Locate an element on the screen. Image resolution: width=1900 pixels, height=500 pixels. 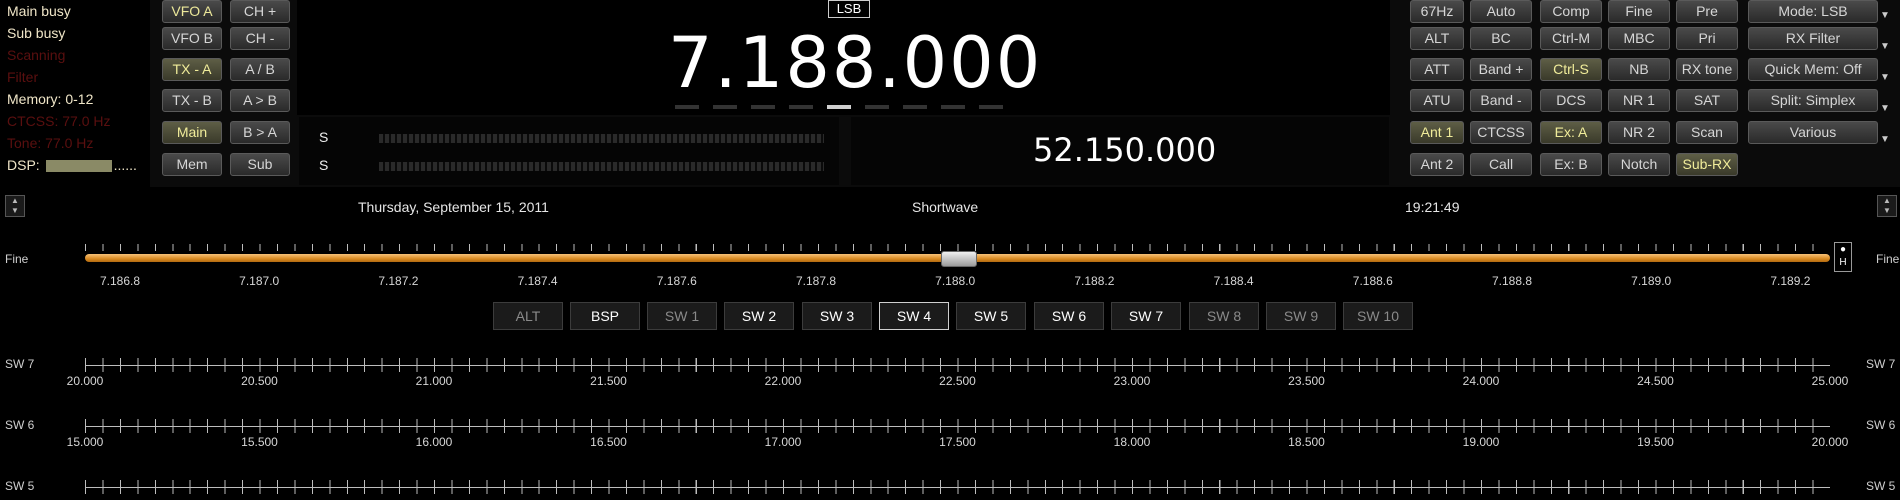
function-button: ATU is located at coordinates (1437, 100).